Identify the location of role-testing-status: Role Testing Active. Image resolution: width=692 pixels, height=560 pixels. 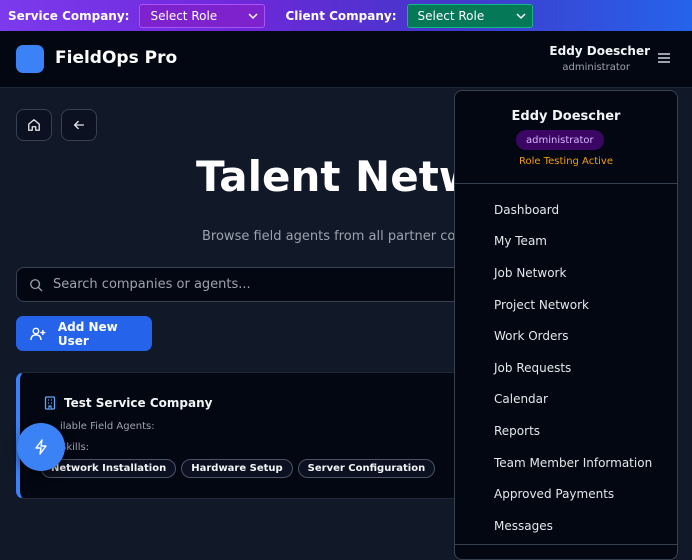
(566, 161).